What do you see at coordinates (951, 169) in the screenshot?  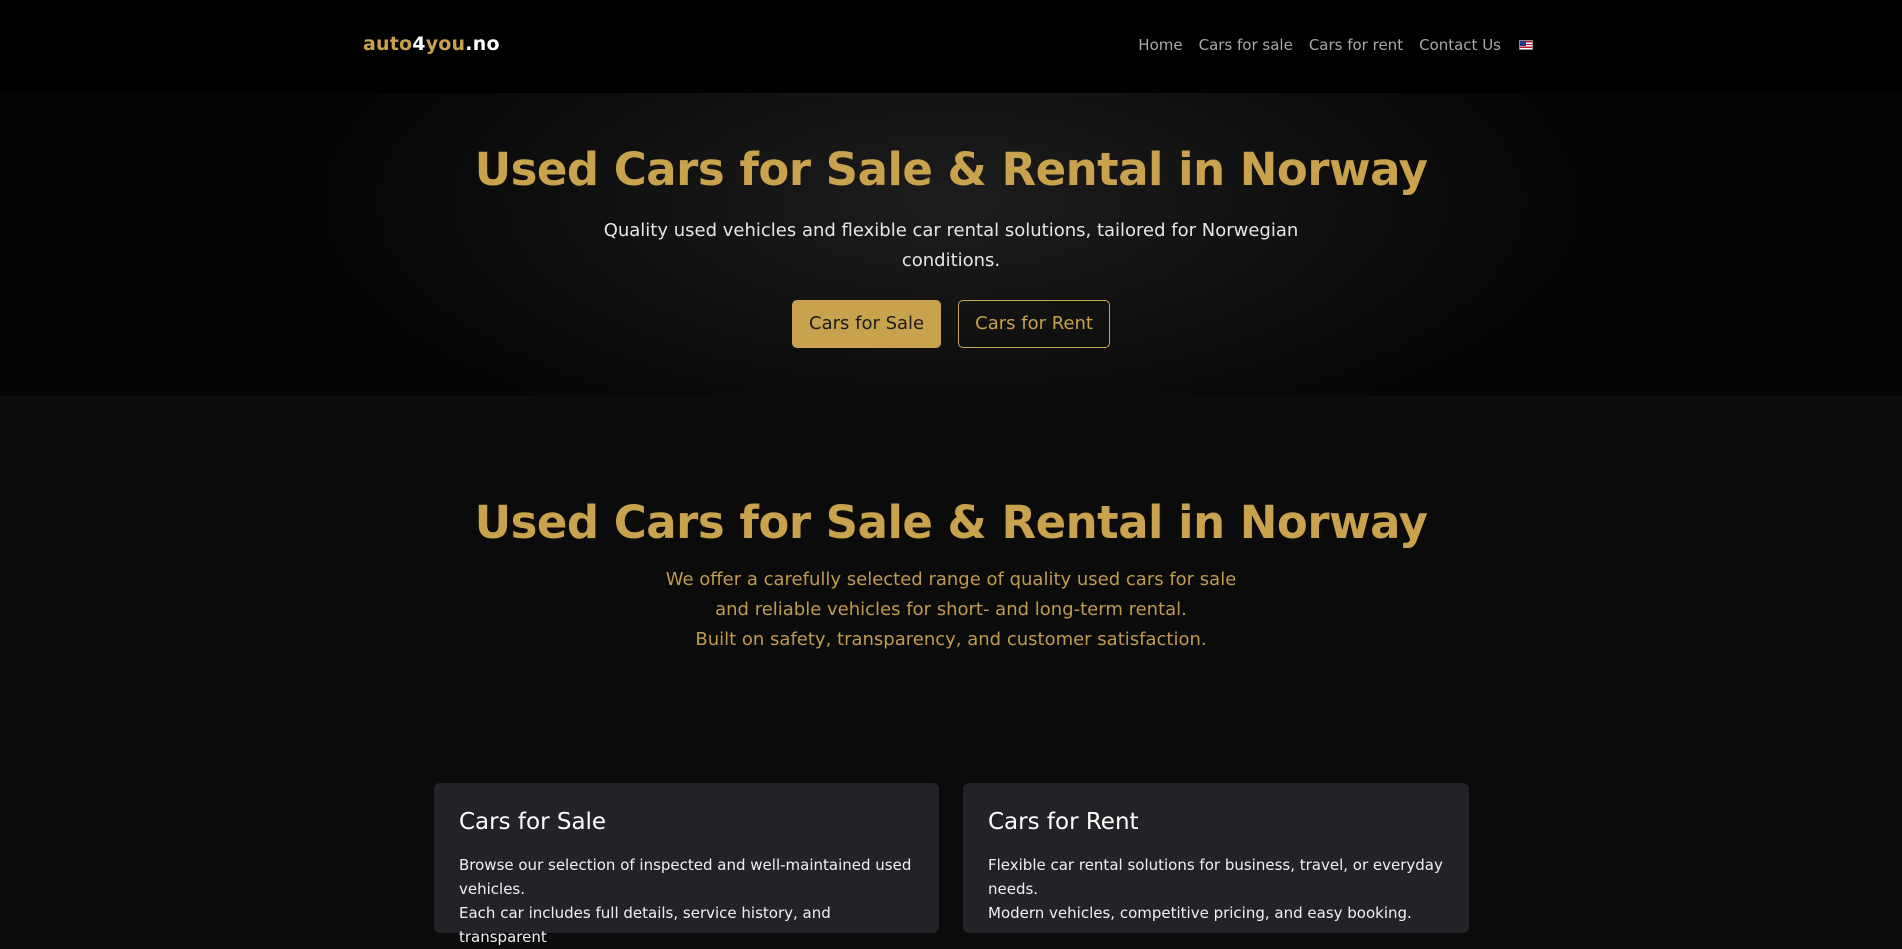 I see `hero-title: Used Cars for Sale & Rental in Norway` at bounding box center [951, 169].